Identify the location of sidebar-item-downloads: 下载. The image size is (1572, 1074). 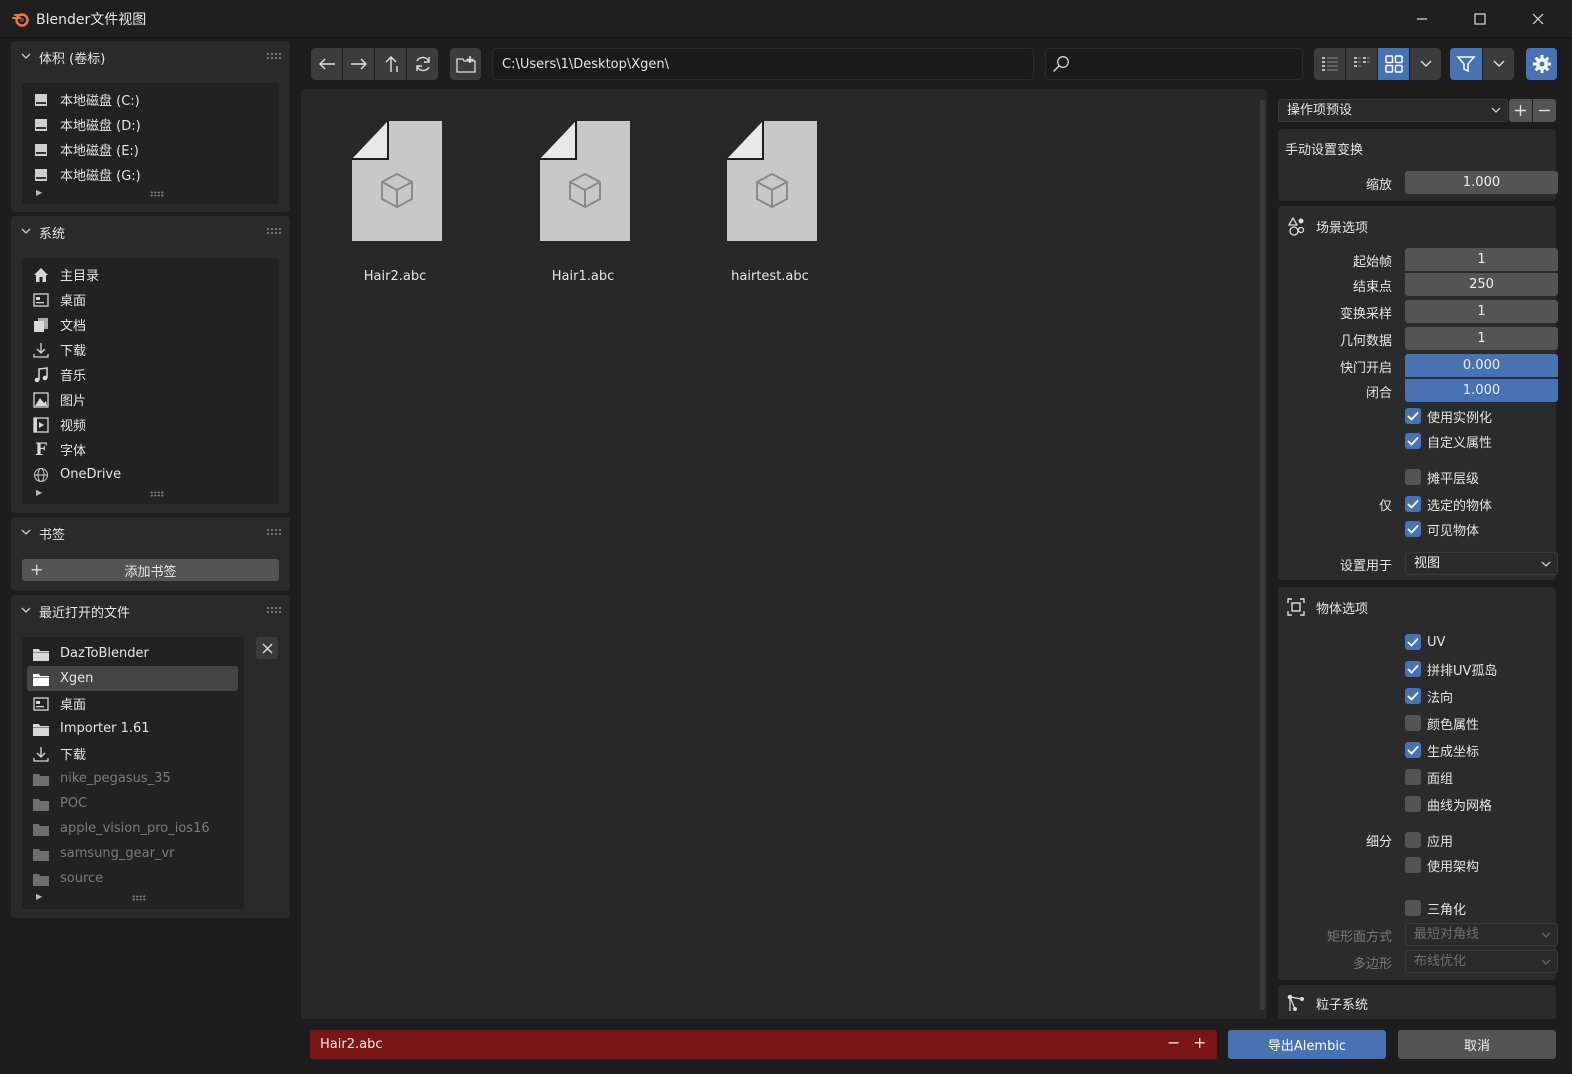
(150, 349).